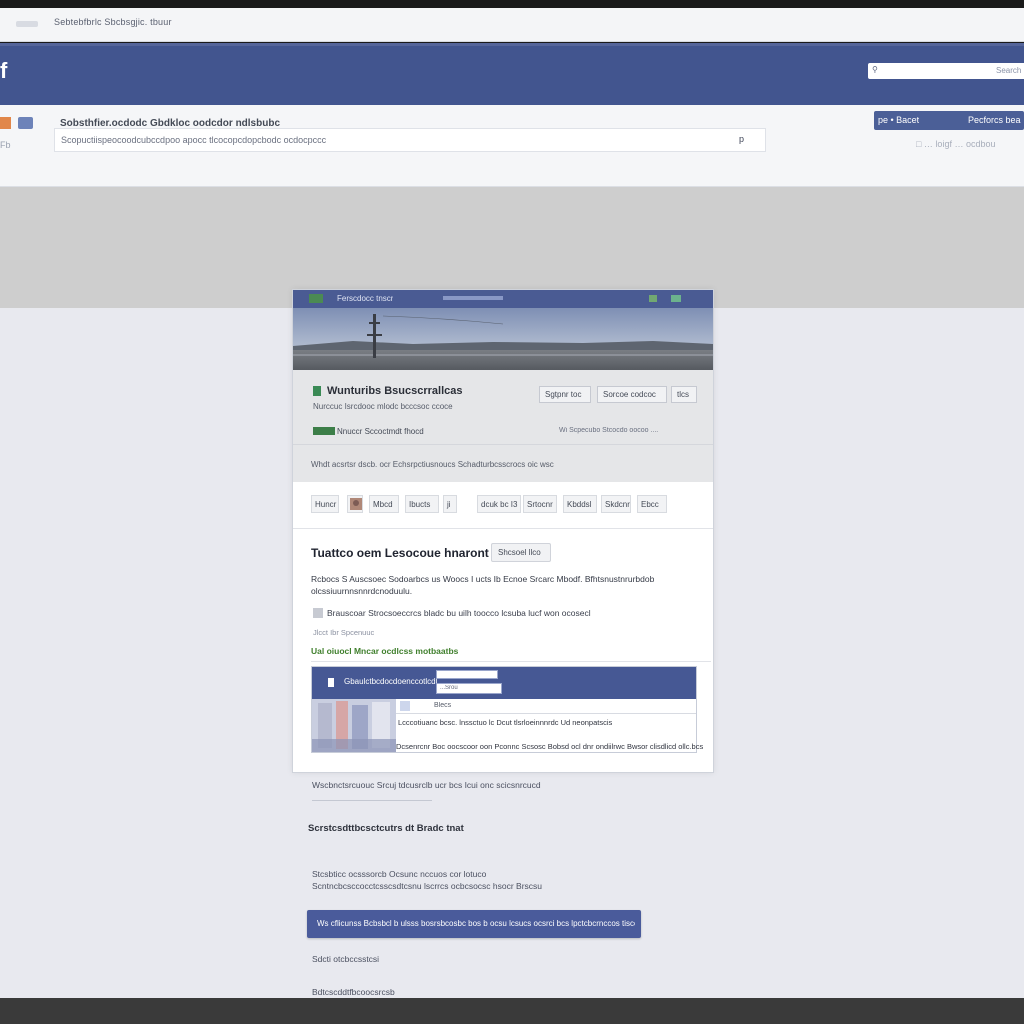 This screenshot has width=1024, height=1024. What do you see at coordinates (540, 504) in the screenshot?
I see `tab-item: Srtocnr` at bounding box center [540, 504].